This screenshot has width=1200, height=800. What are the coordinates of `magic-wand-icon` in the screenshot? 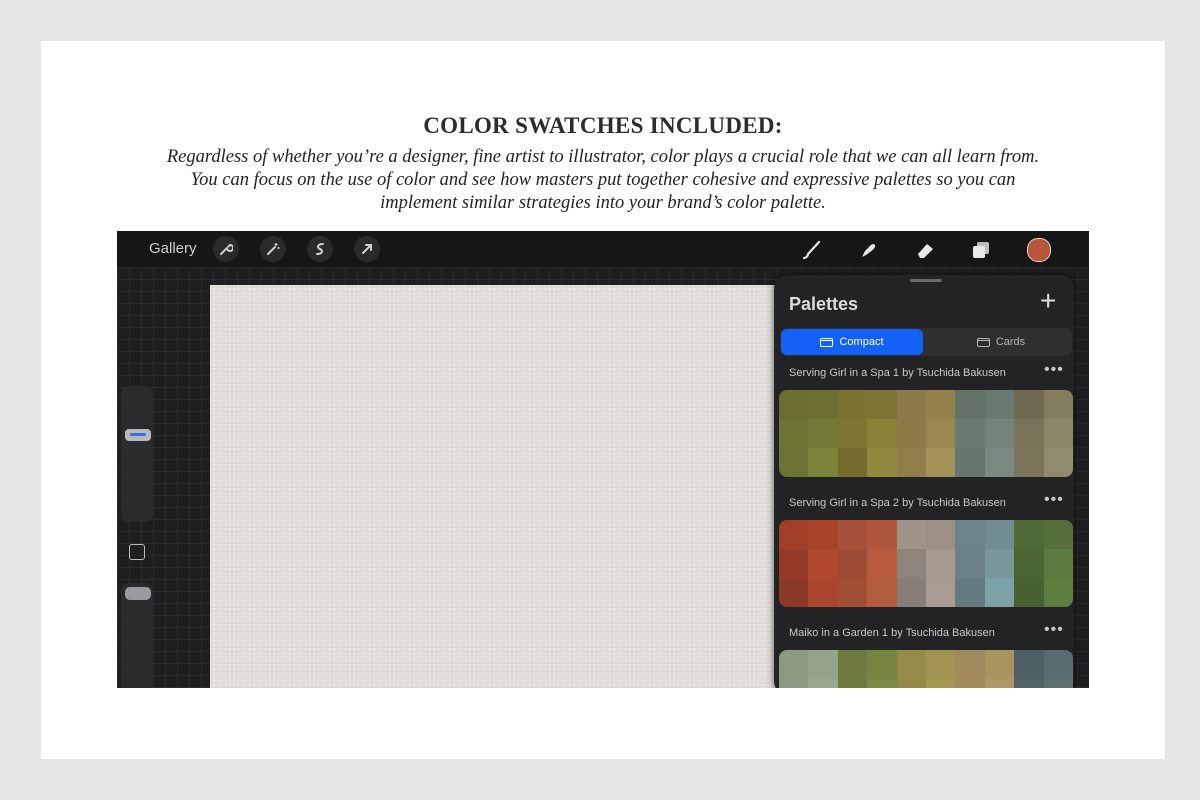 It's located at (273, 249).